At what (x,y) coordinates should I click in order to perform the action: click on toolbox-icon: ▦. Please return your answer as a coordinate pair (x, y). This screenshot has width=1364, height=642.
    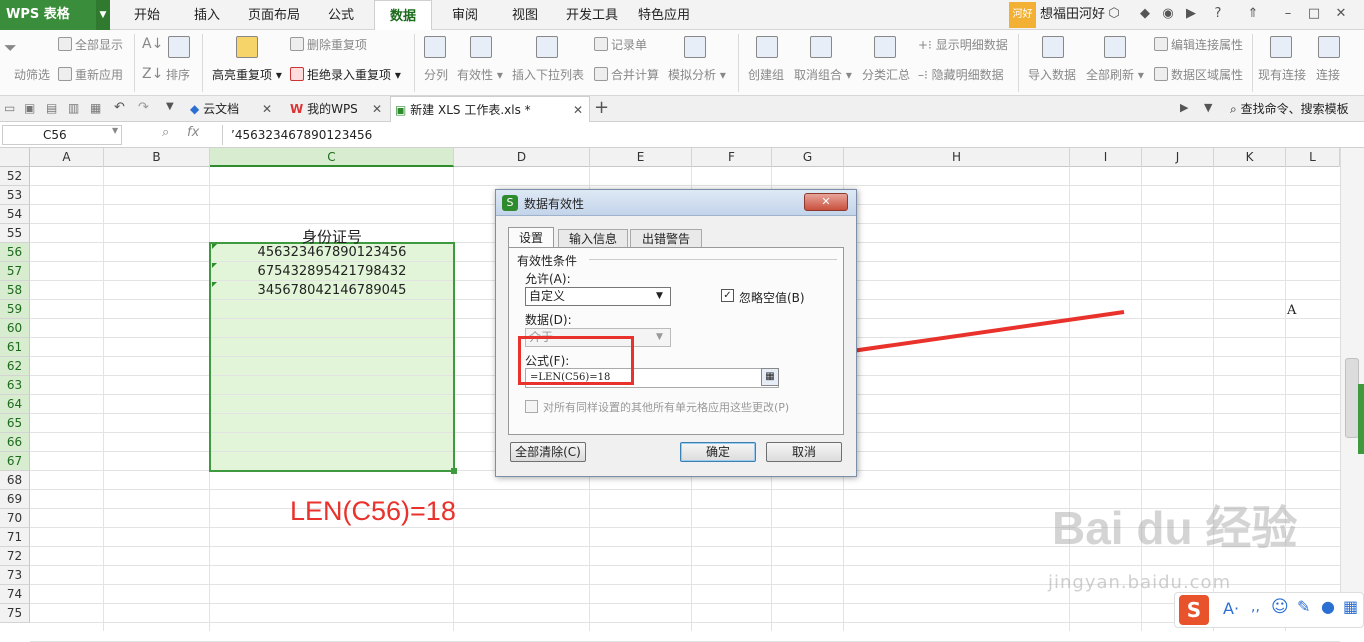
    Looking at the image, I should click on (1350, 606).